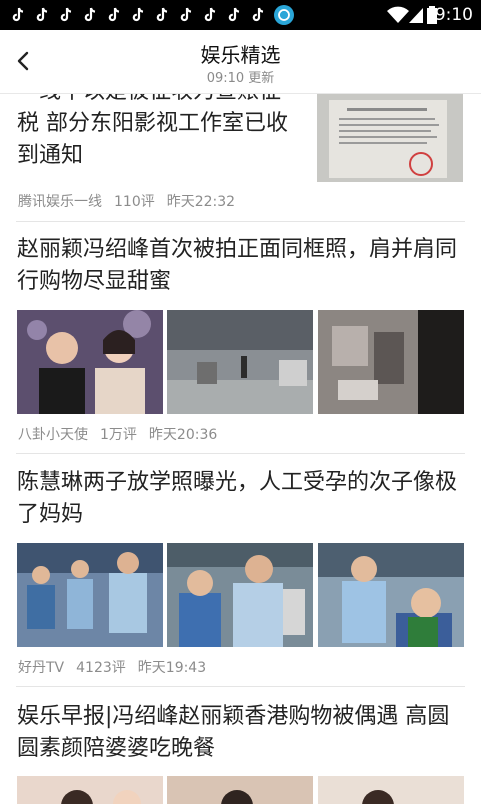 The width and height of the screenshot is (481, 804). What do you see at coordinates (240, 78) in the screenshot?
I see `update-time: 09:10 更新` at bounding box center [240, 78].